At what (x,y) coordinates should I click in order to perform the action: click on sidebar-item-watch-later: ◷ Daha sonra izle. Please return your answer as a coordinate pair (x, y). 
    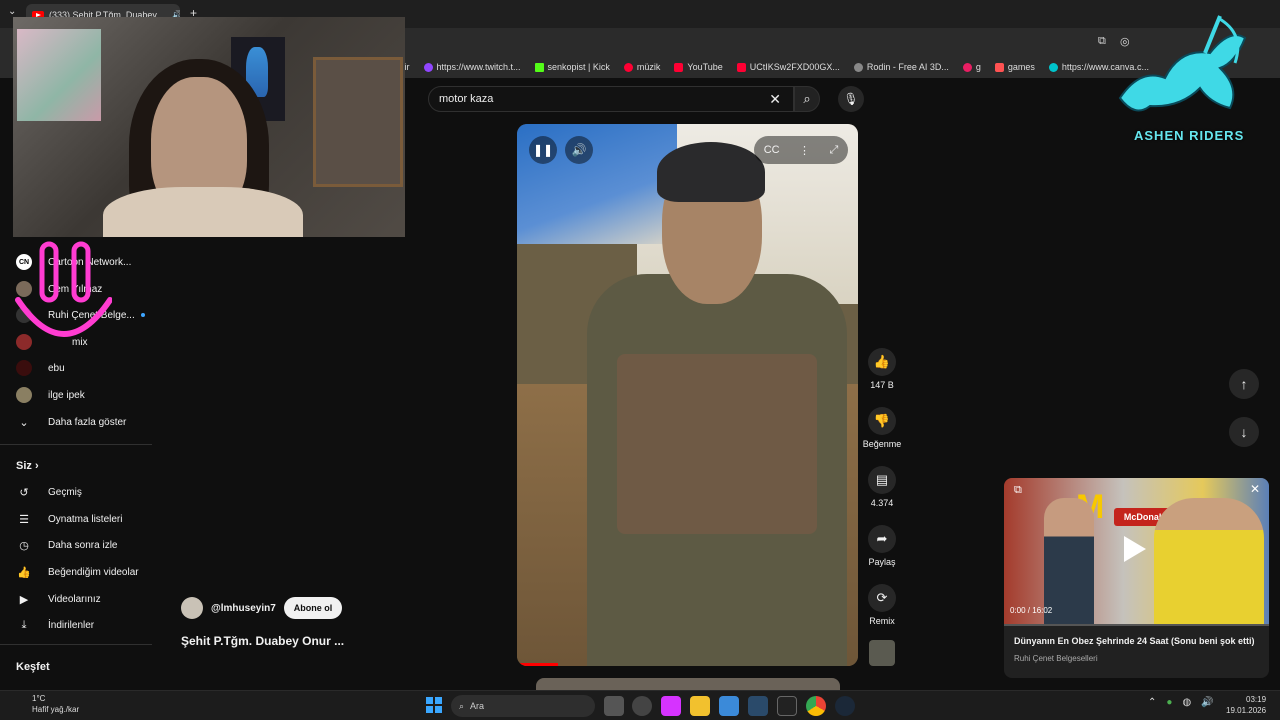
    Looking at the image, I should click on (80, 545).